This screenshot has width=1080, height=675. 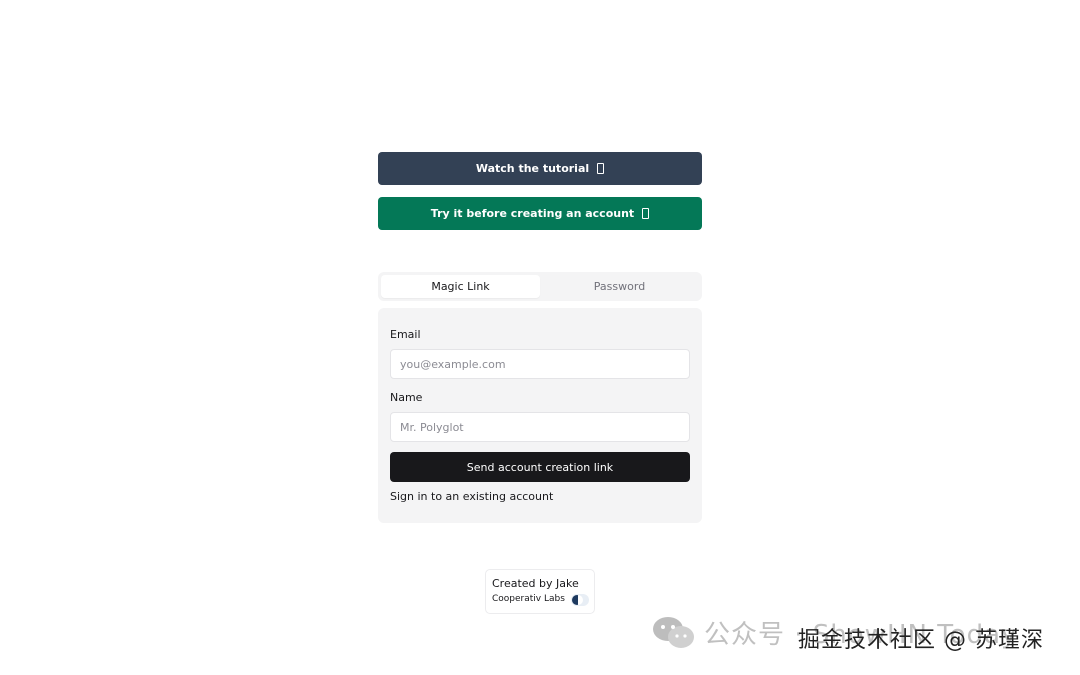 What do you see at coordinates (673, 632) in the screenshot?
I see `wechat-icon` at bounding box center [673, 632].